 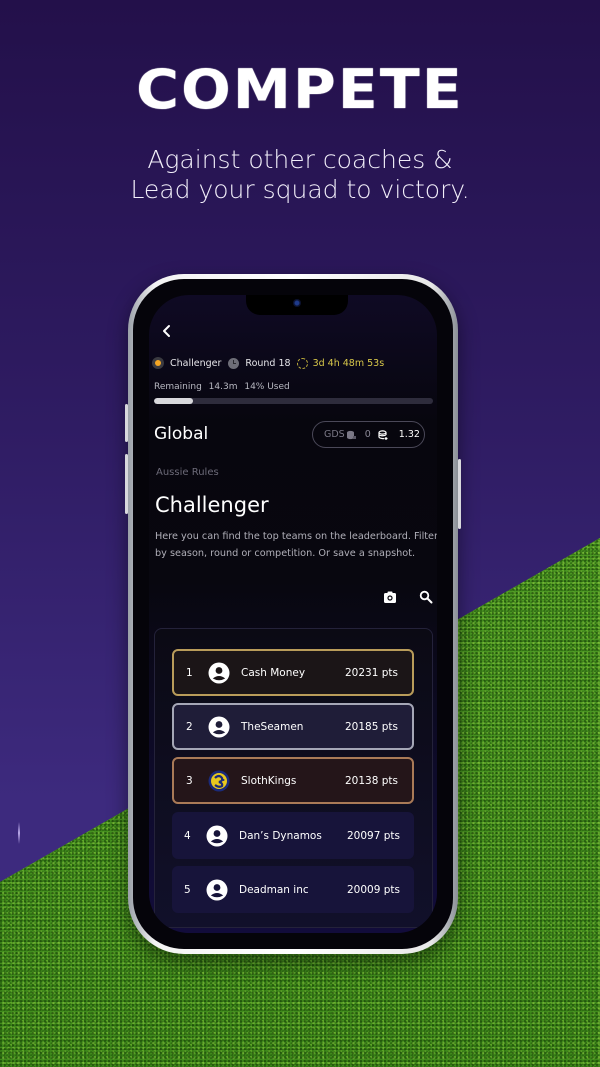 I want to click on coin-stack-icon, so click(x=351, y=434).